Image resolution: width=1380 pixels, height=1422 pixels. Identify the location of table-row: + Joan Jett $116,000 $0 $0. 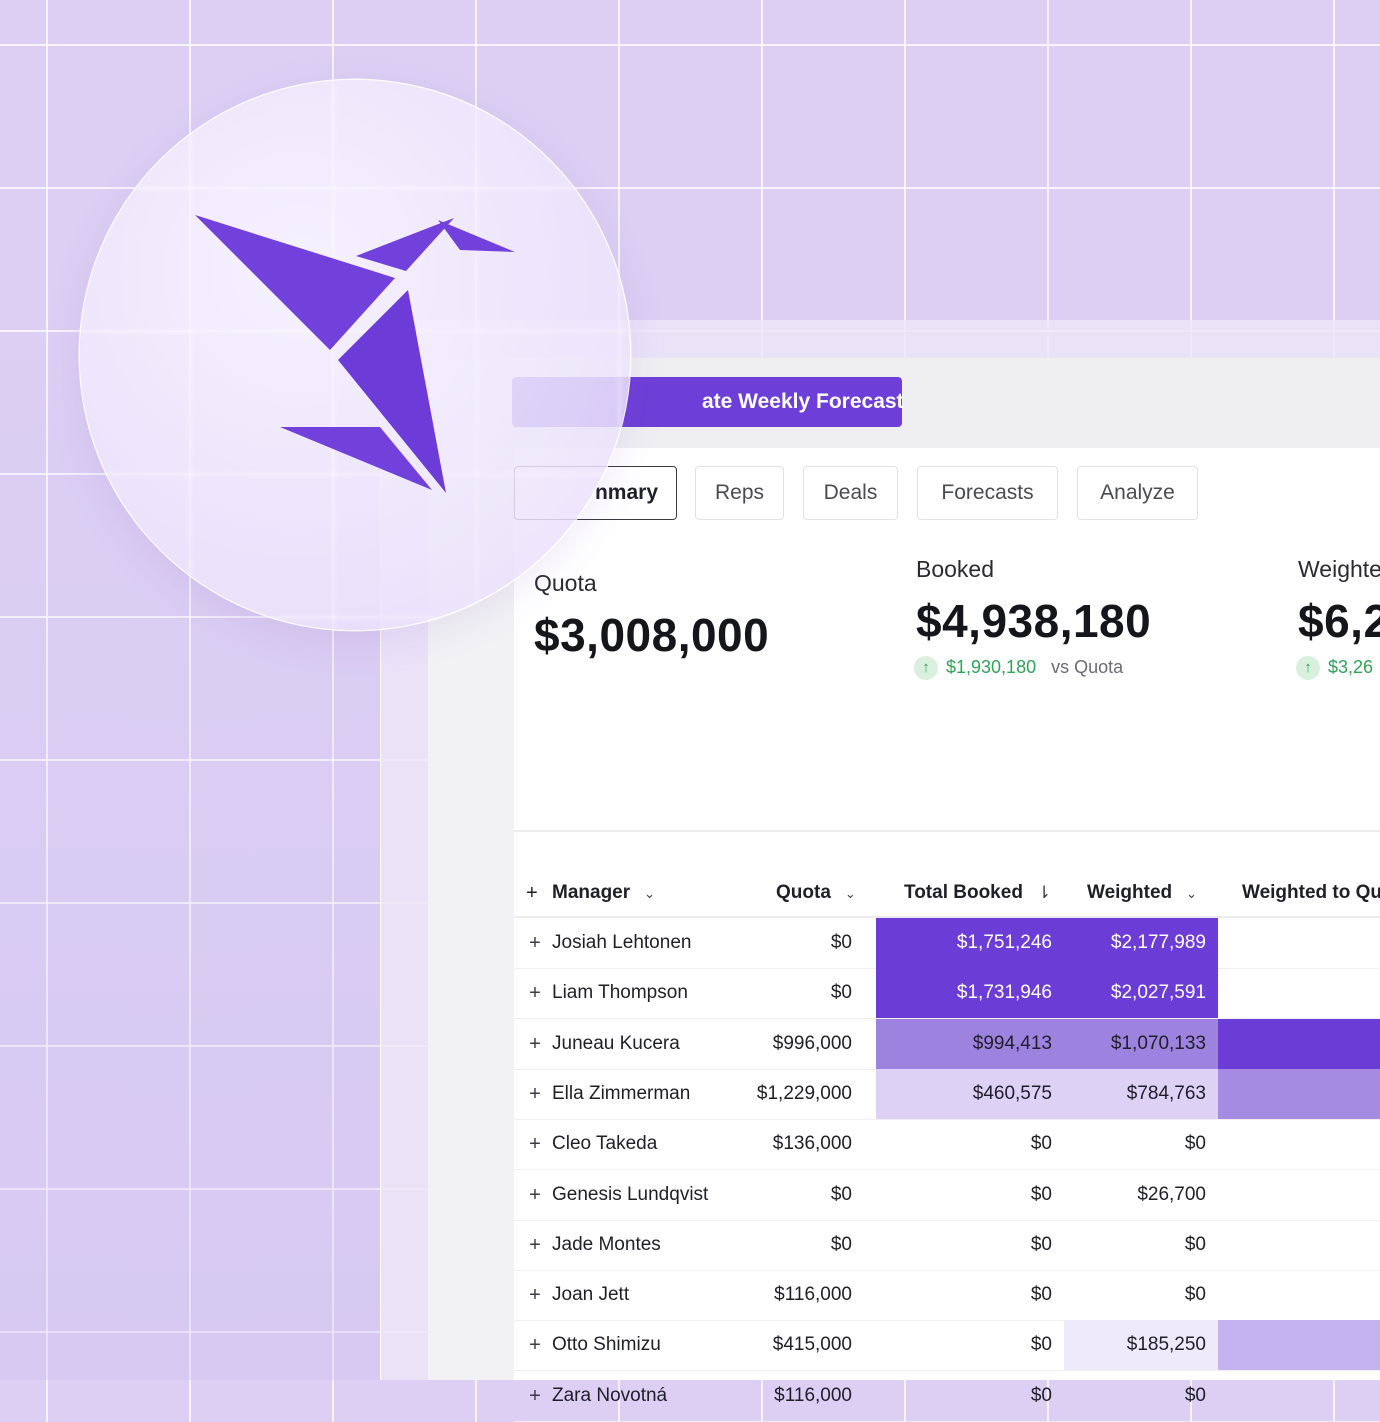
(947, 1296).